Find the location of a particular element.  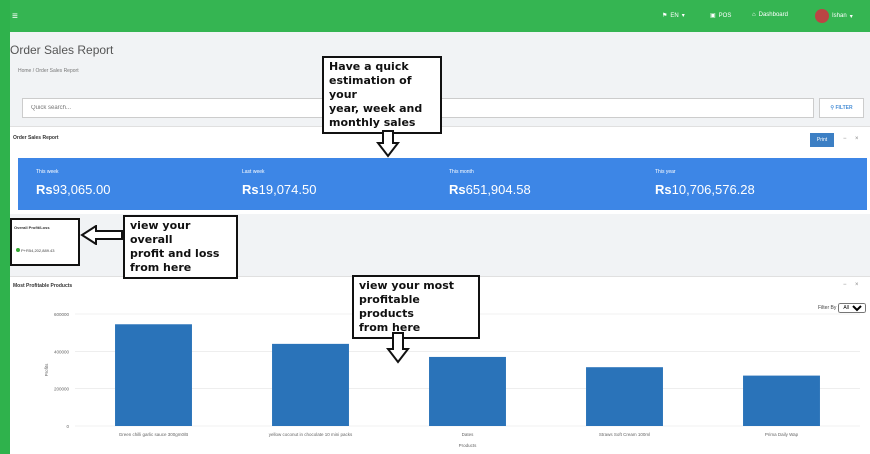

language-menu: ⚑ EN ▾ is located at coordinates (673, 16).